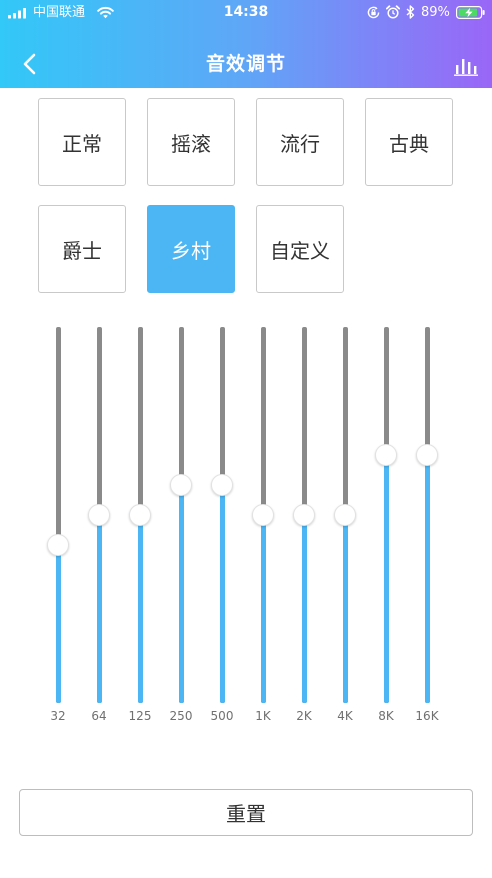 The width and height of the screenshot is (492, 878). I want to click on eq-slider-2k, so click(304, 515).